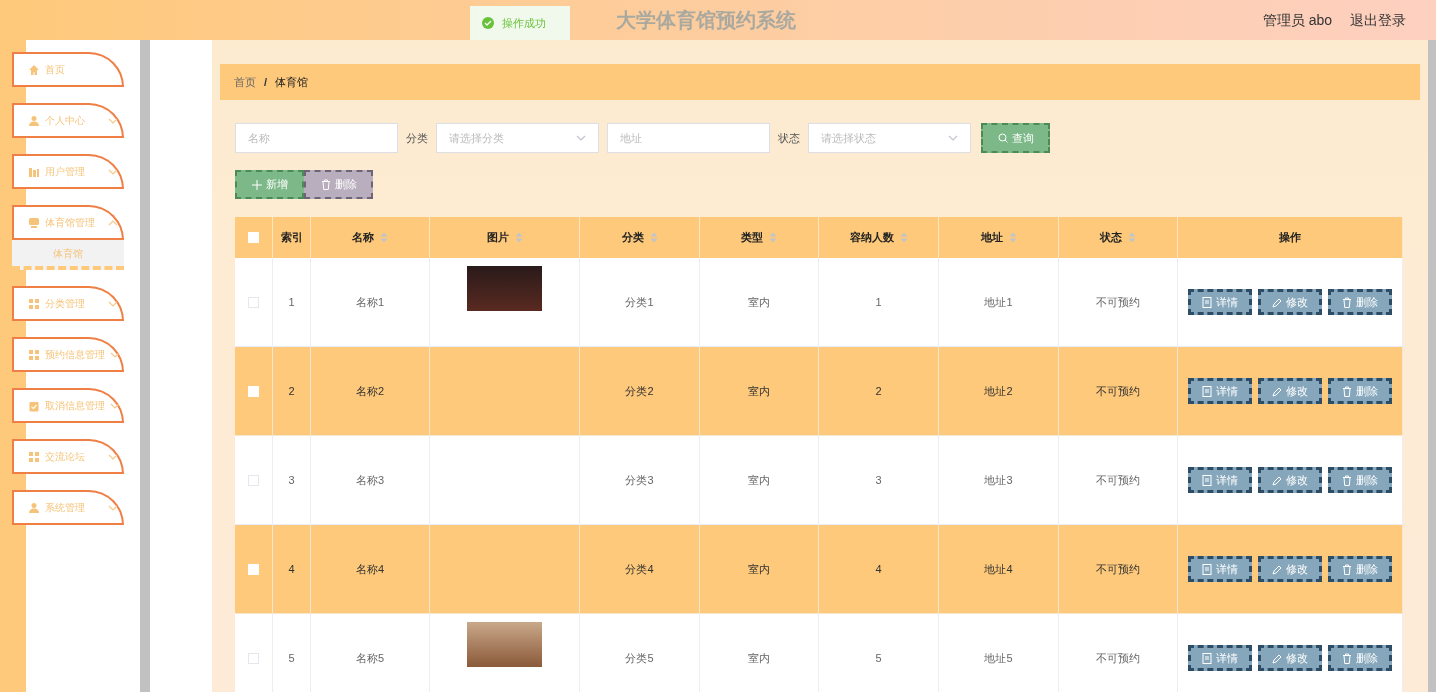 This screenshot has height=692, width=1436. What do you see at coordinates (1111, 238) in the screenshot?
I see `column-header: 状态` at bounding box center [1111, 238].